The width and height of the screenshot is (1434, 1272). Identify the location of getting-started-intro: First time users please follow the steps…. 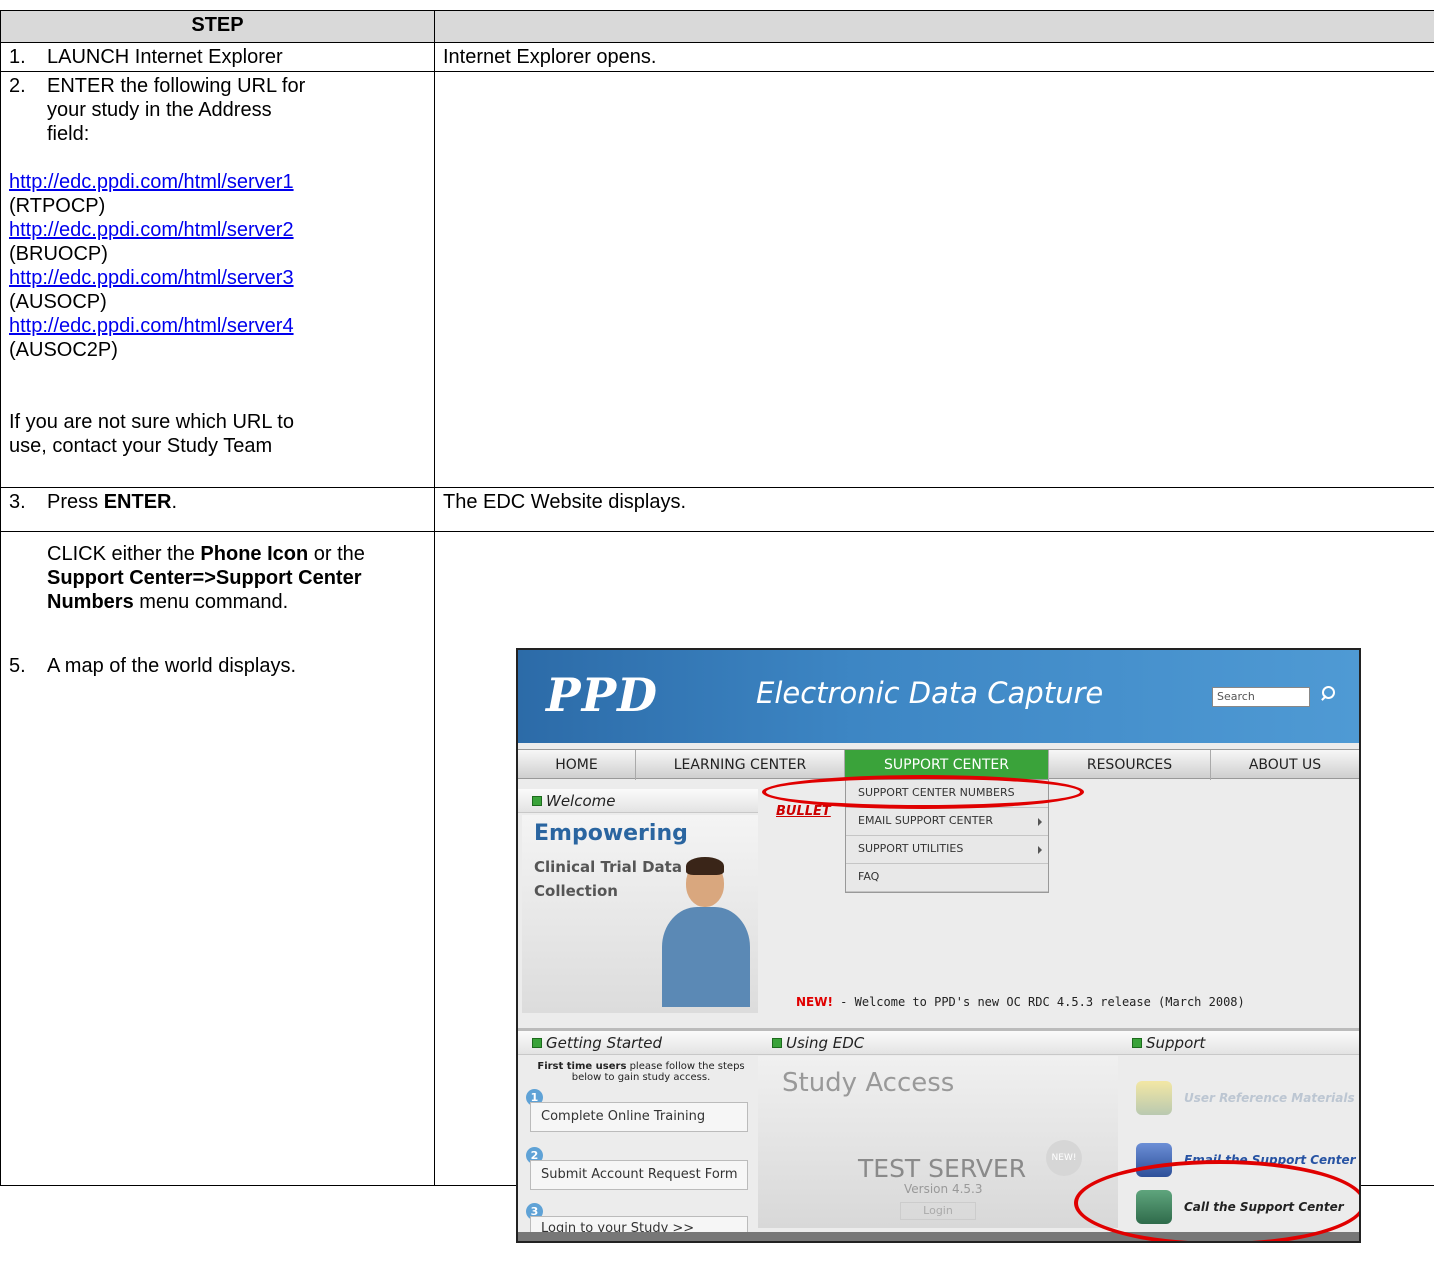
(641, 1072).